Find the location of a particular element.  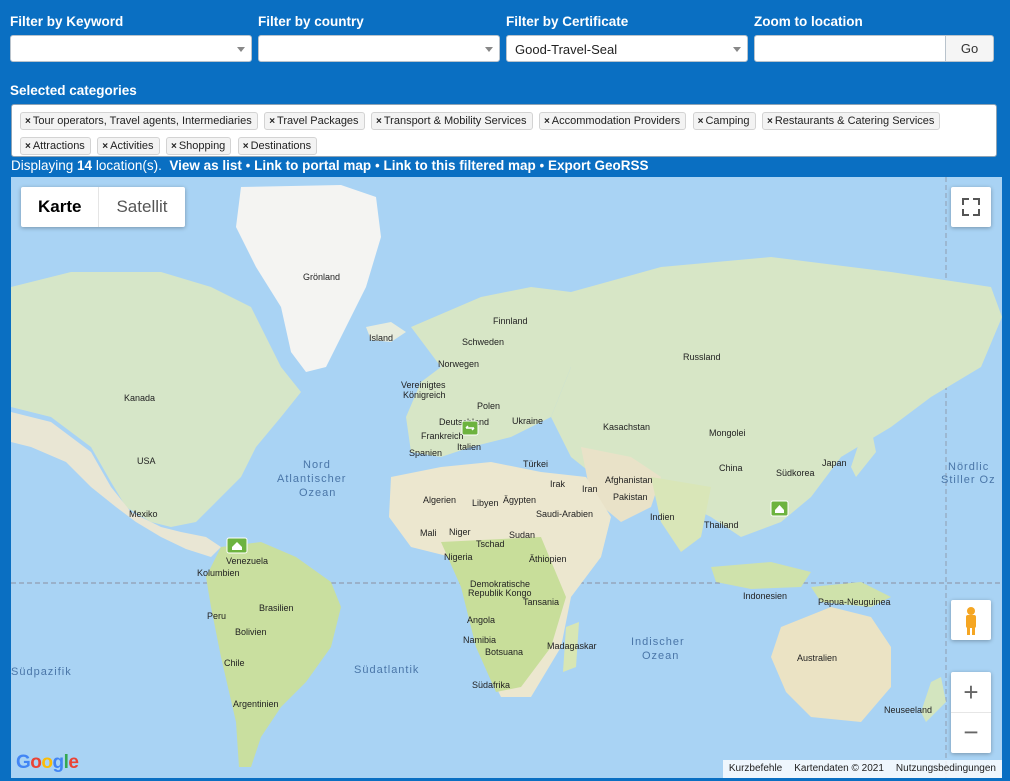

map-label: Italien is located at coordinates (469, 447).